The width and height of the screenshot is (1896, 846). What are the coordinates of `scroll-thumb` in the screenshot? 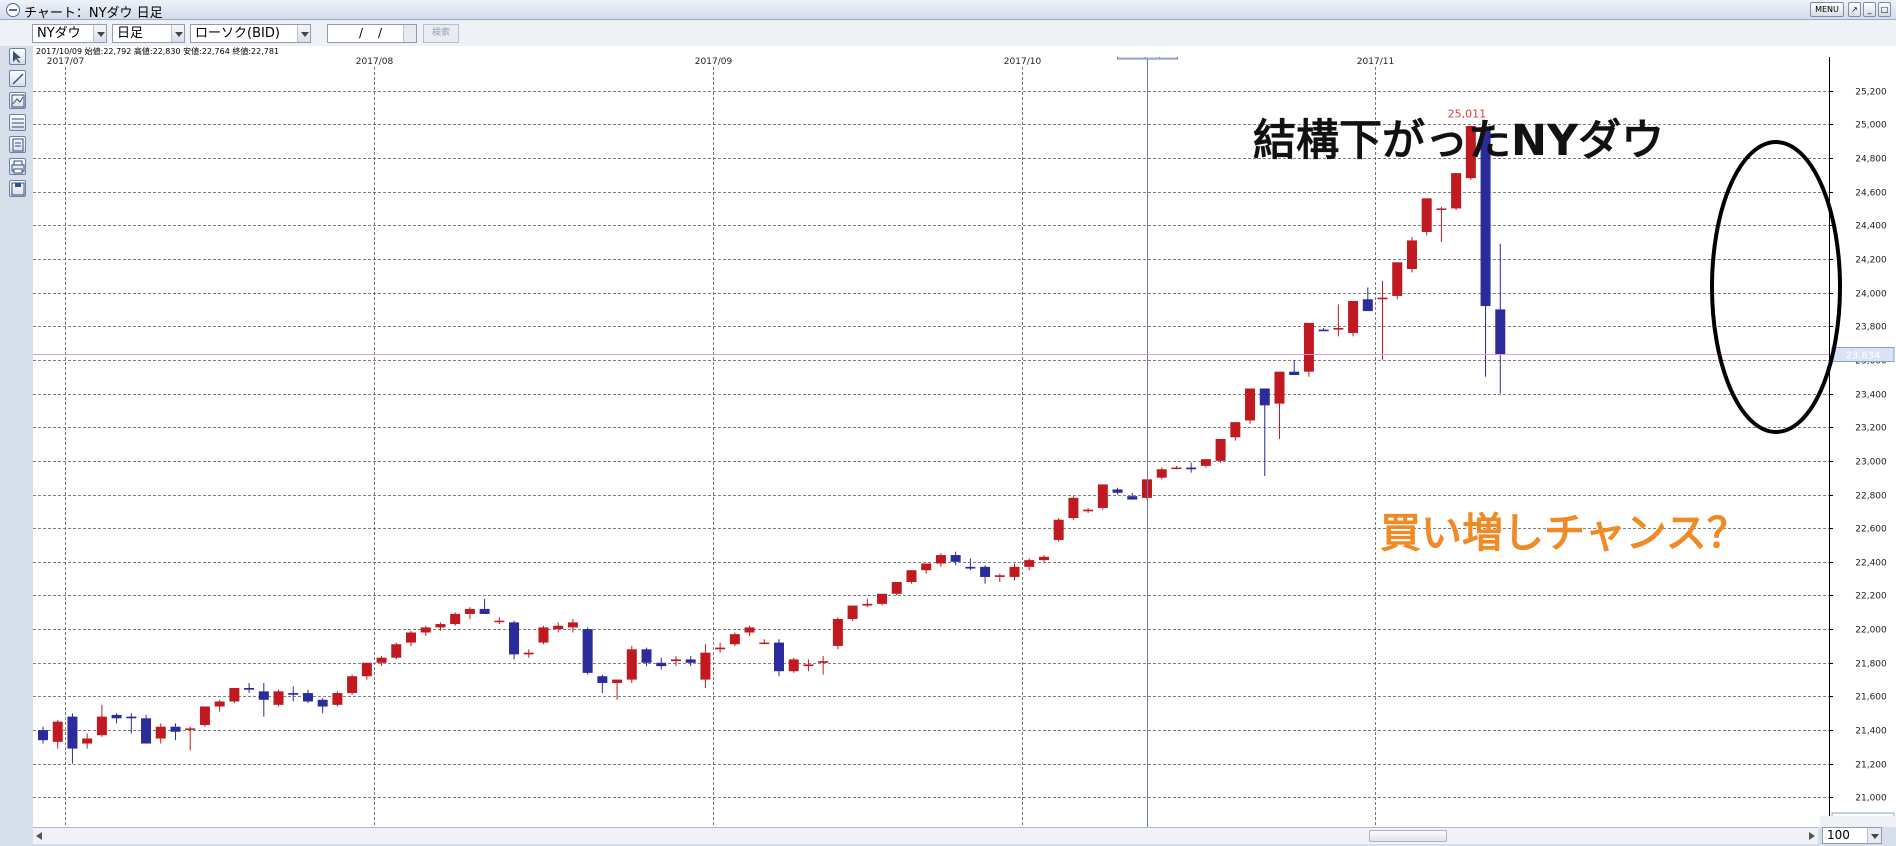 It's located at (1408, 836).